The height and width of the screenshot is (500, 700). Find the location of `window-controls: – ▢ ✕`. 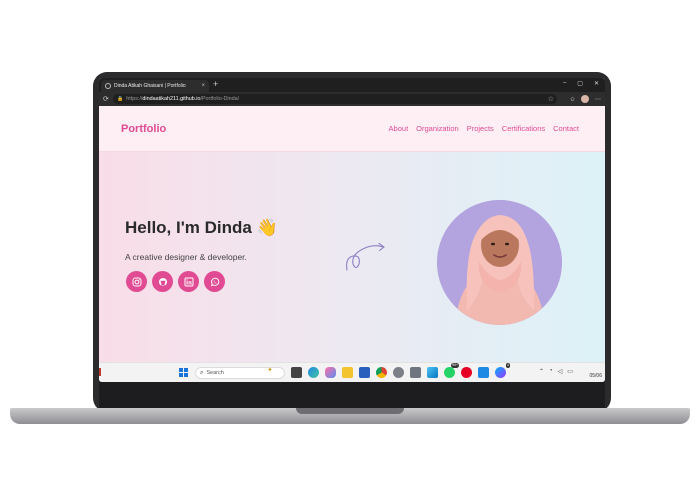

window-controls: – ▢ ✕ is located at coordinates (581, 83).